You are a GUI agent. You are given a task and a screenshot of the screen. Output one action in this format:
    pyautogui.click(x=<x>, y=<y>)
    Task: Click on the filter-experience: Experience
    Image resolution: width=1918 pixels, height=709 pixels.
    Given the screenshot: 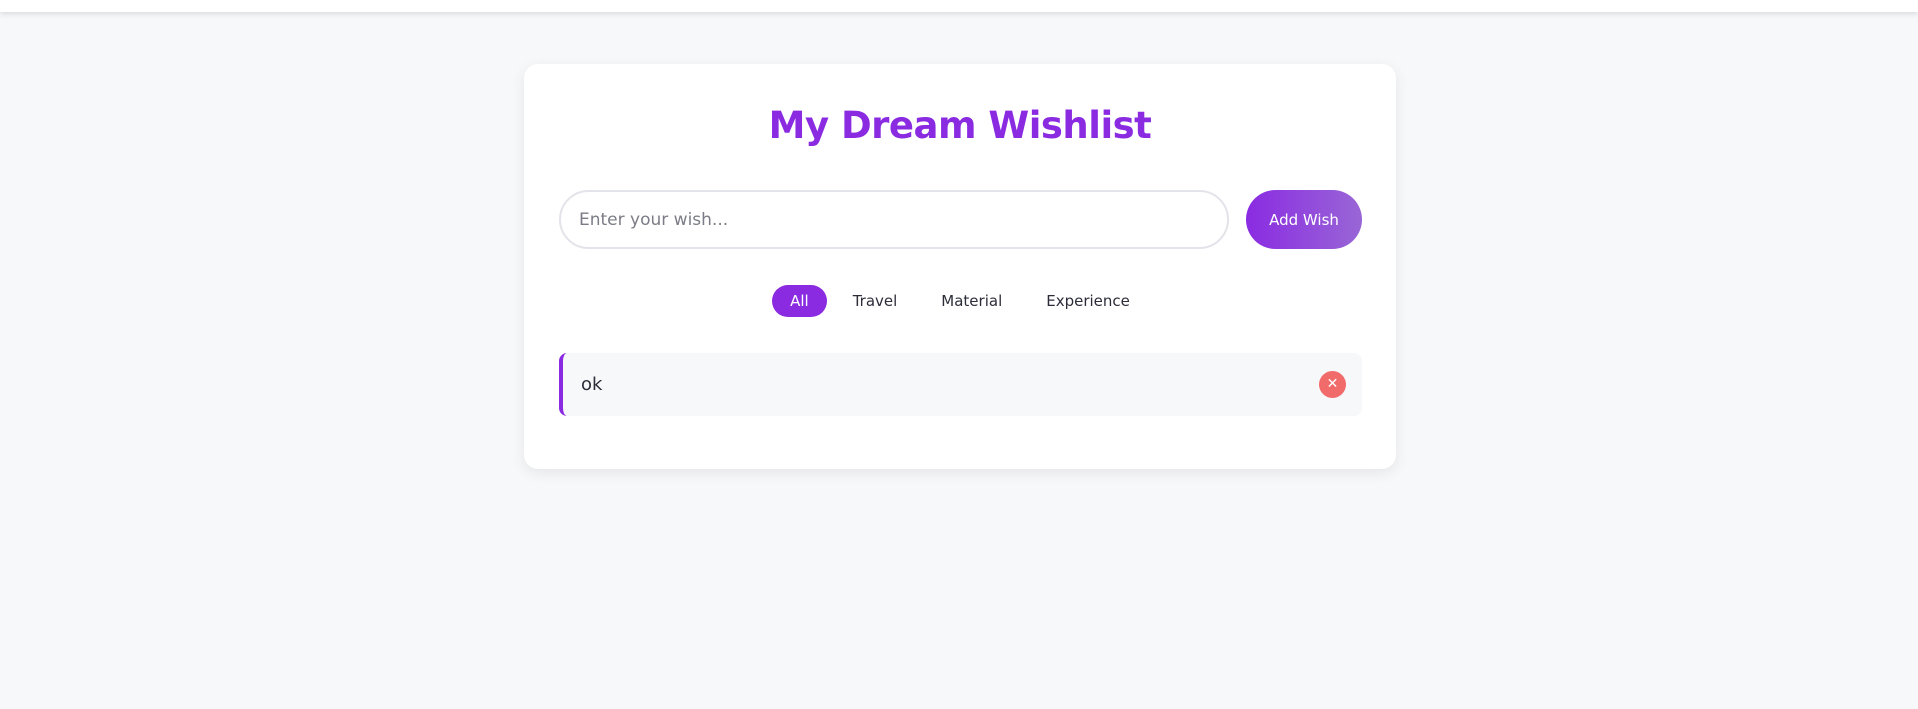 What is the action you would take?
    pyautogui.click(x=1088, y=301)
    